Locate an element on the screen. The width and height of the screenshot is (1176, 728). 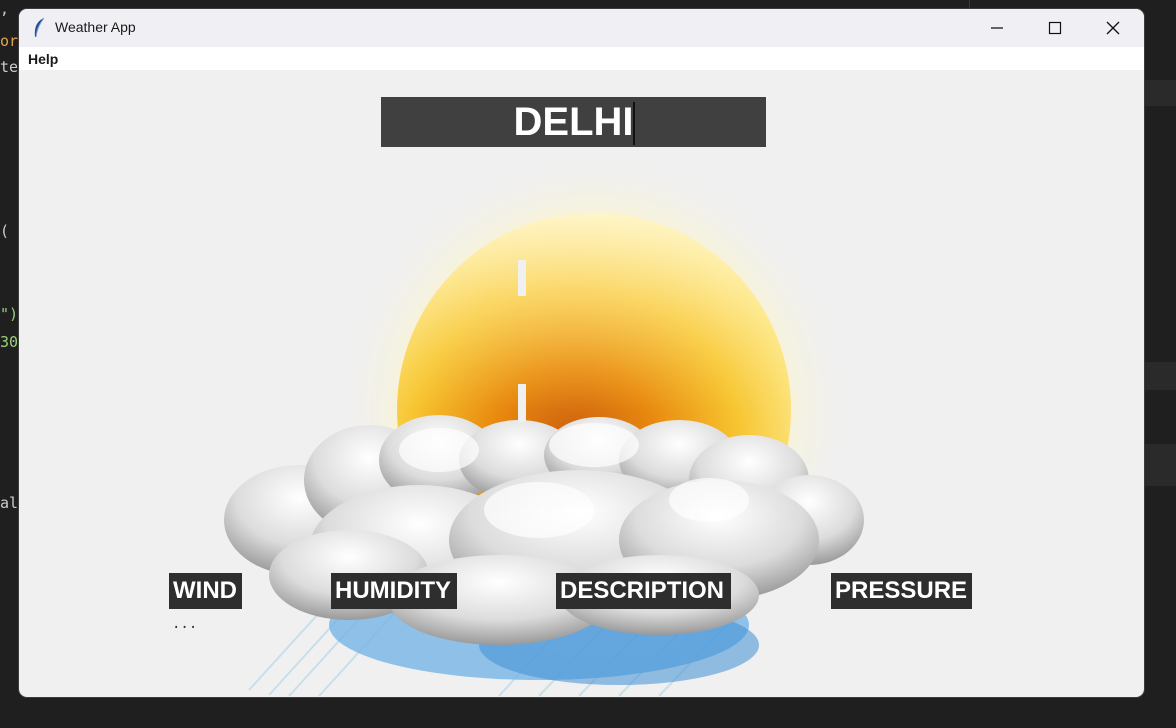
close-button is located at coordinates (1113, 28).